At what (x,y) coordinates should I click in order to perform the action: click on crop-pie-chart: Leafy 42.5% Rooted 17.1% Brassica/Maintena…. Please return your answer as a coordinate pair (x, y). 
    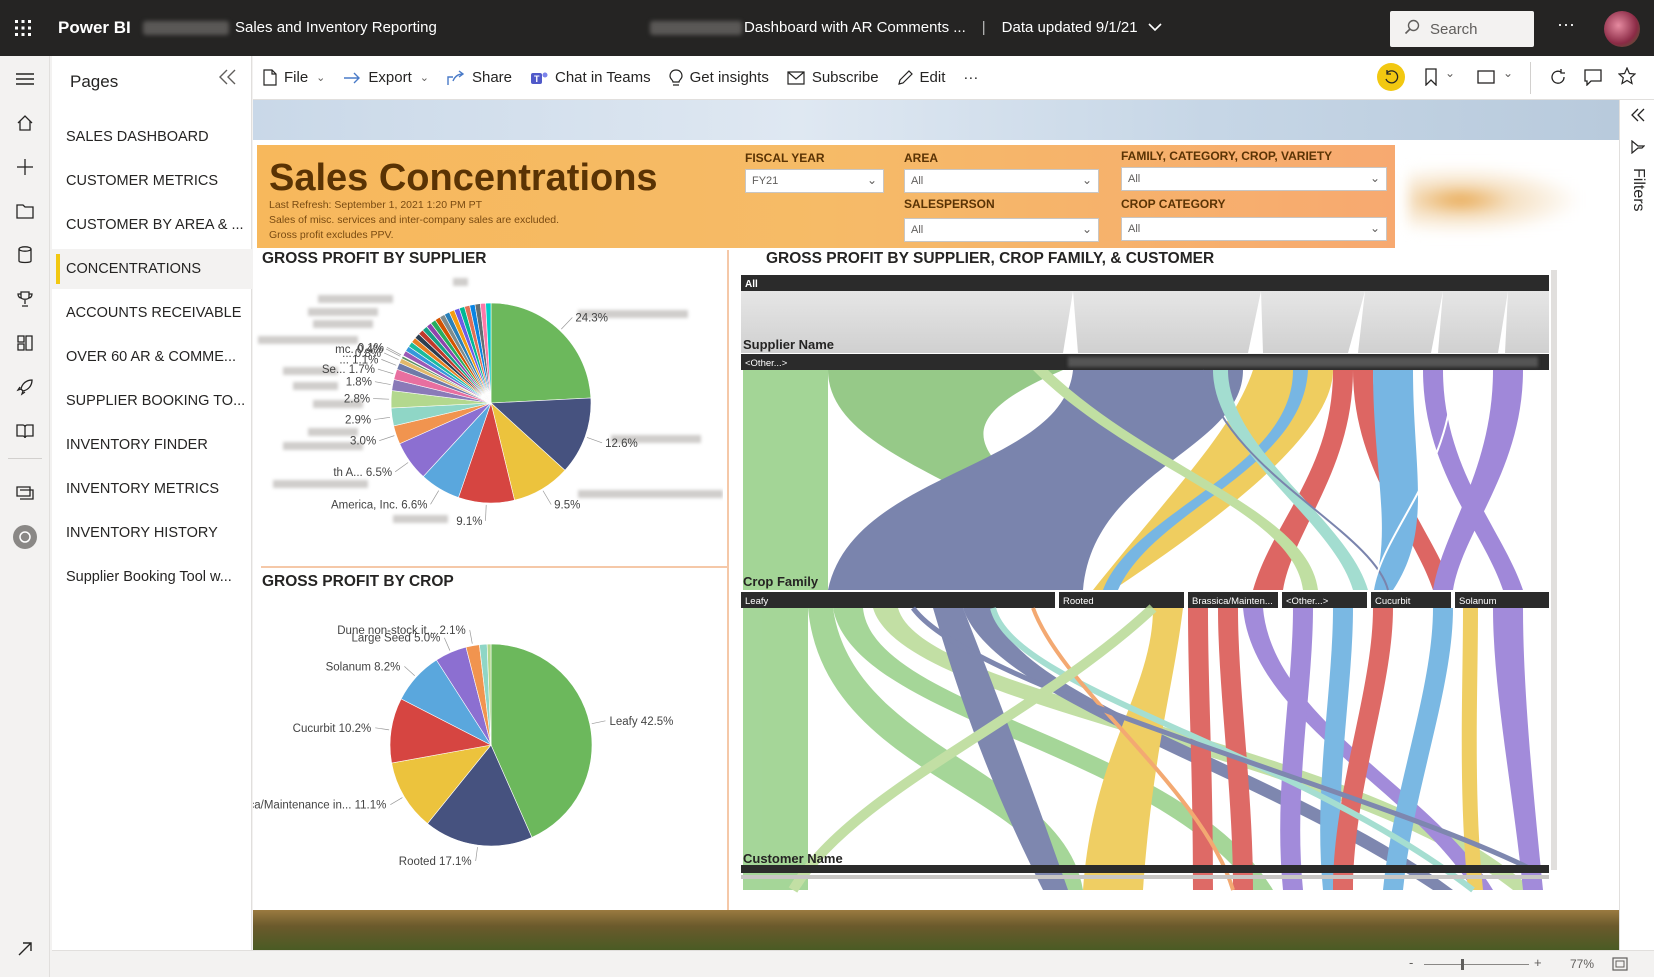
    Looking at the image, I should click on (488, 750).